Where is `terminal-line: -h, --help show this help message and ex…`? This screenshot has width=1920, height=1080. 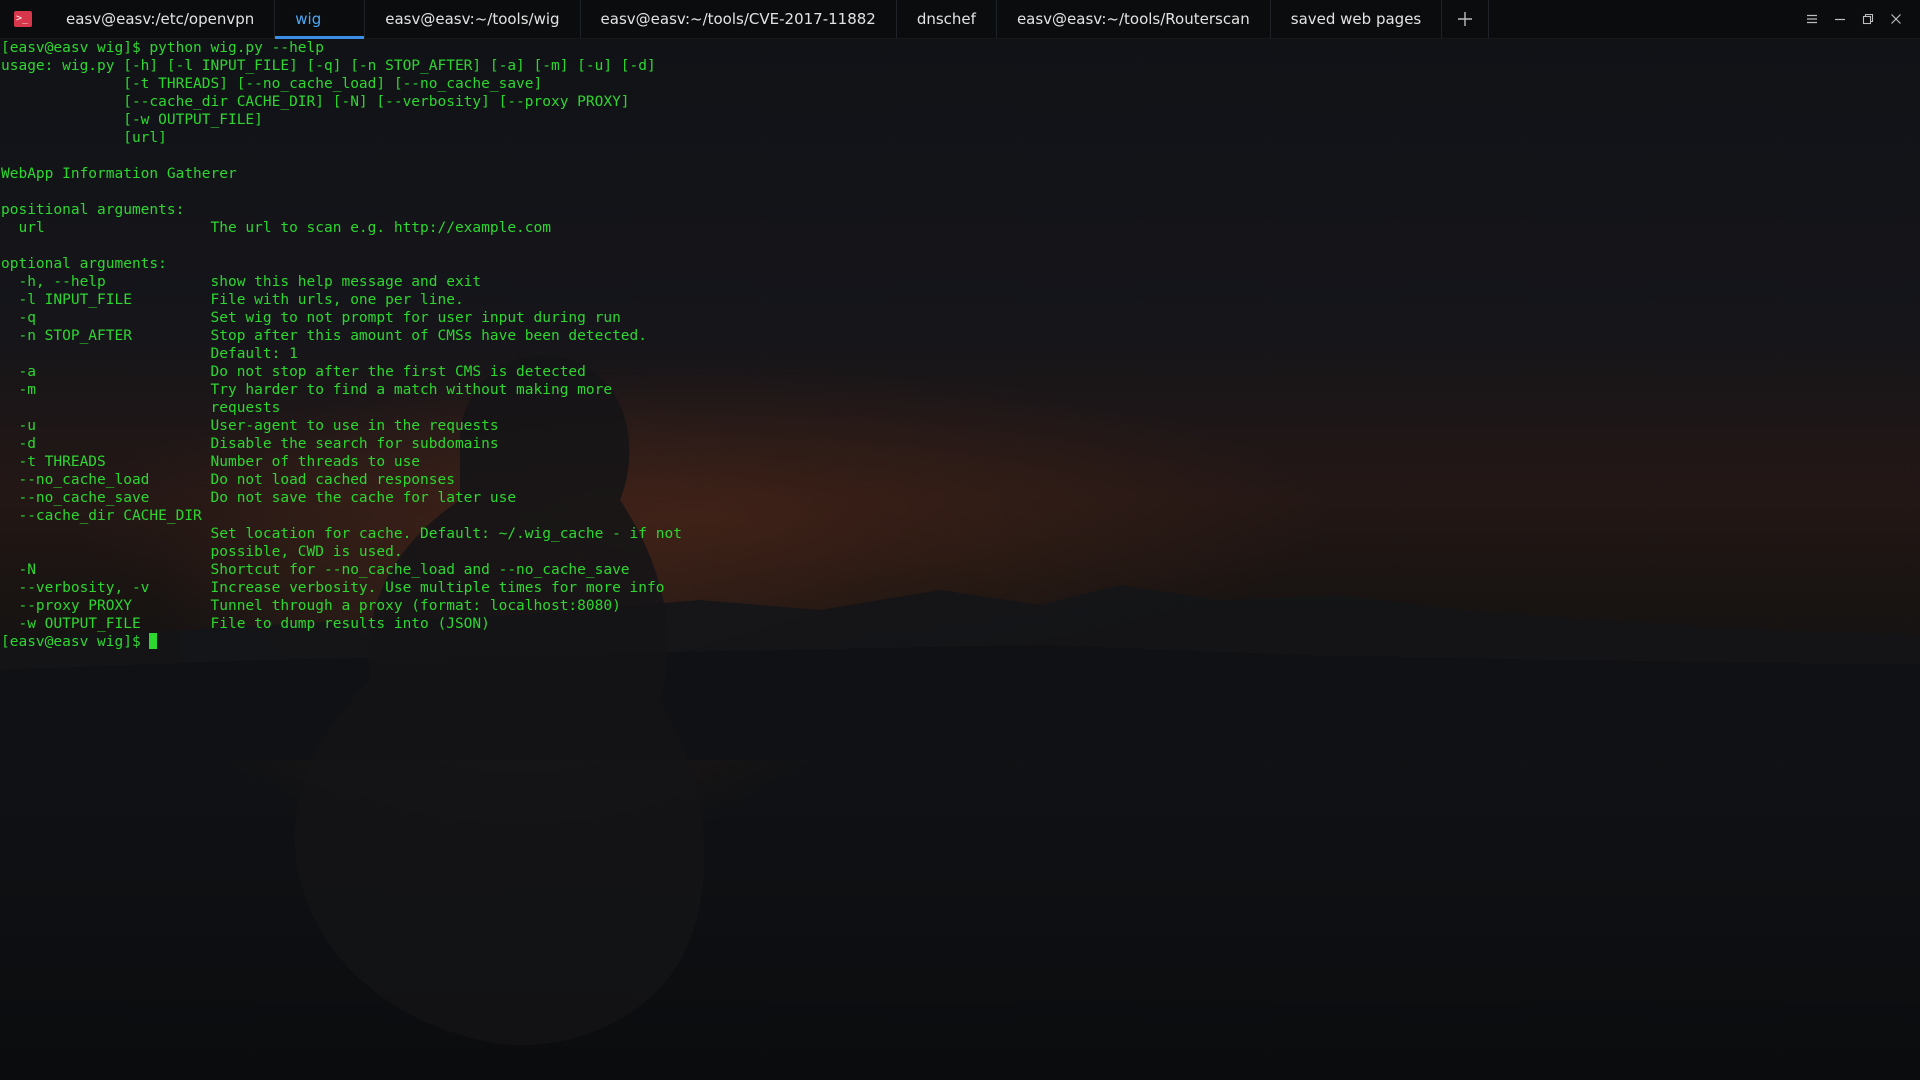 terminal-line: -h, --help show this help message and ex… is located at coordinates (241, 282).